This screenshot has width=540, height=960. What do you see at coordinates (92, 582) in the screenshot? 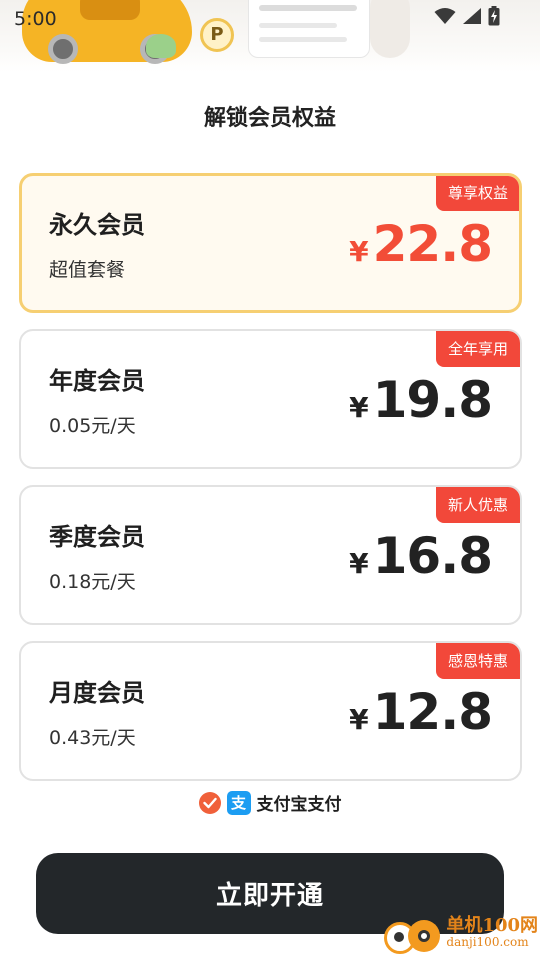
I see `plan-subtitle: 0.18元/天` at bounding box center [92, 582].